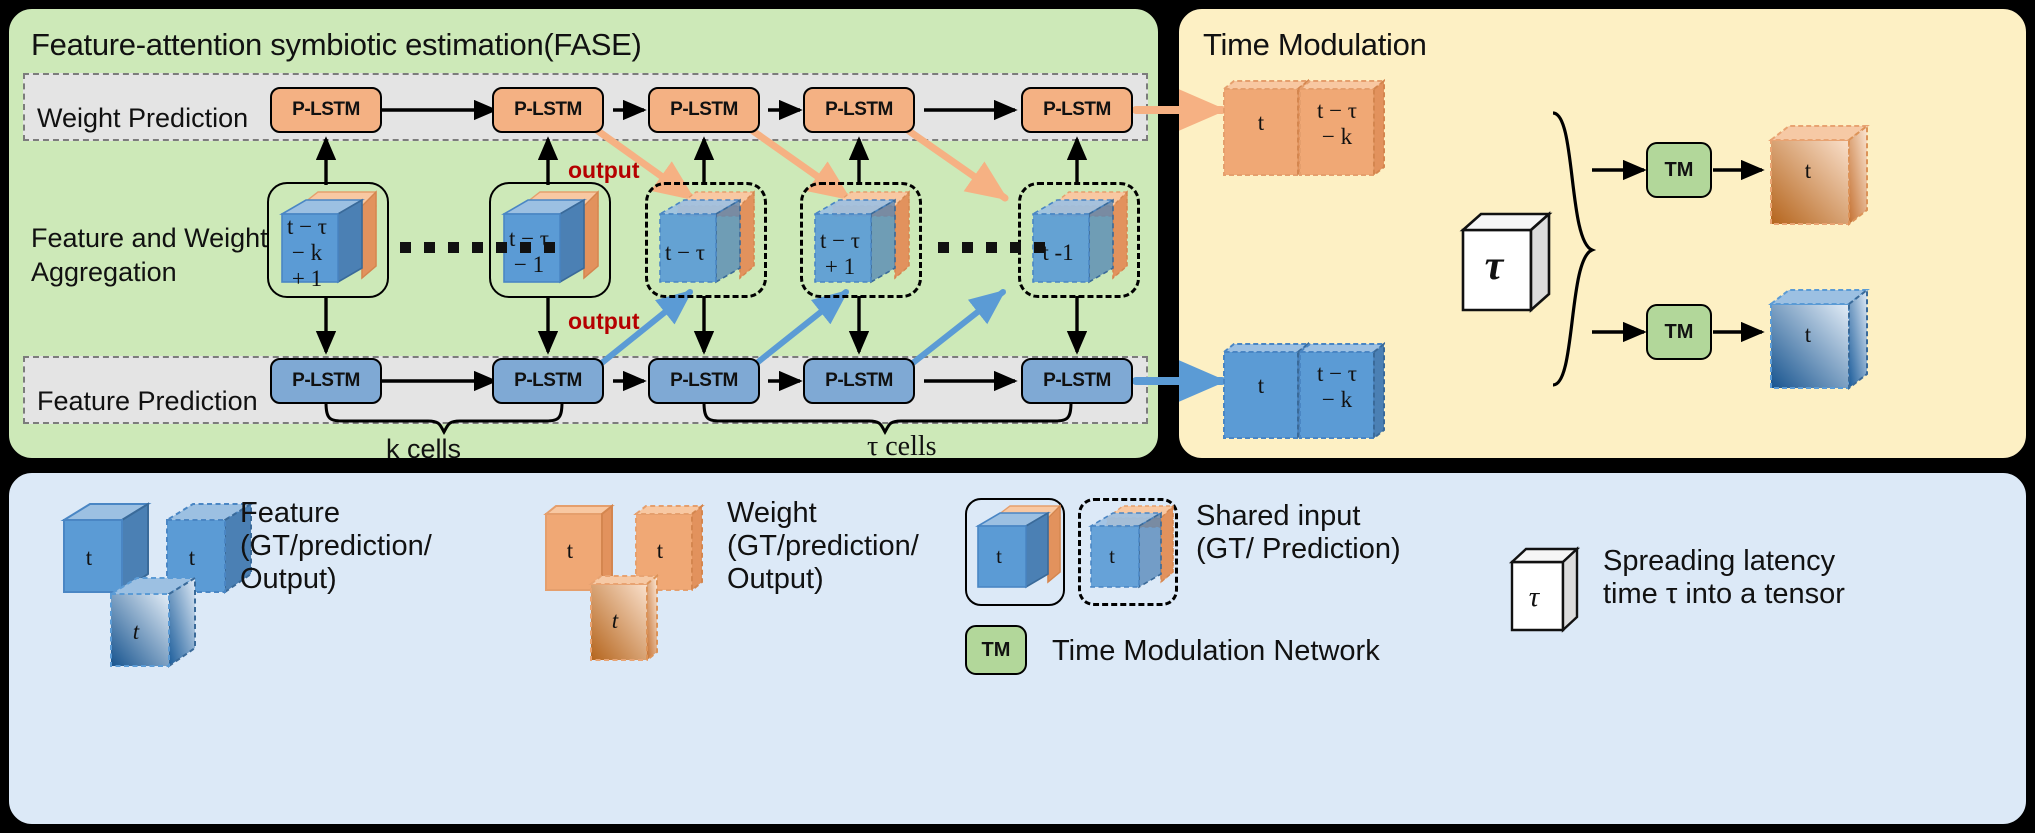 This screenshot has height=833, width=2035. Describe the element at coordinates (1298, 532) in the screenshot. I see `legend-shared-input-text: Shared input (GT/ Prediction)` at that location.